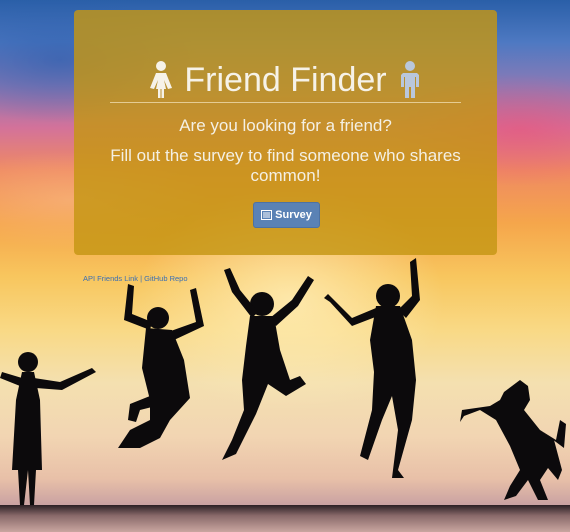 The image size is (570, 532). I want to click on male-person-icon, so click(410, 80).